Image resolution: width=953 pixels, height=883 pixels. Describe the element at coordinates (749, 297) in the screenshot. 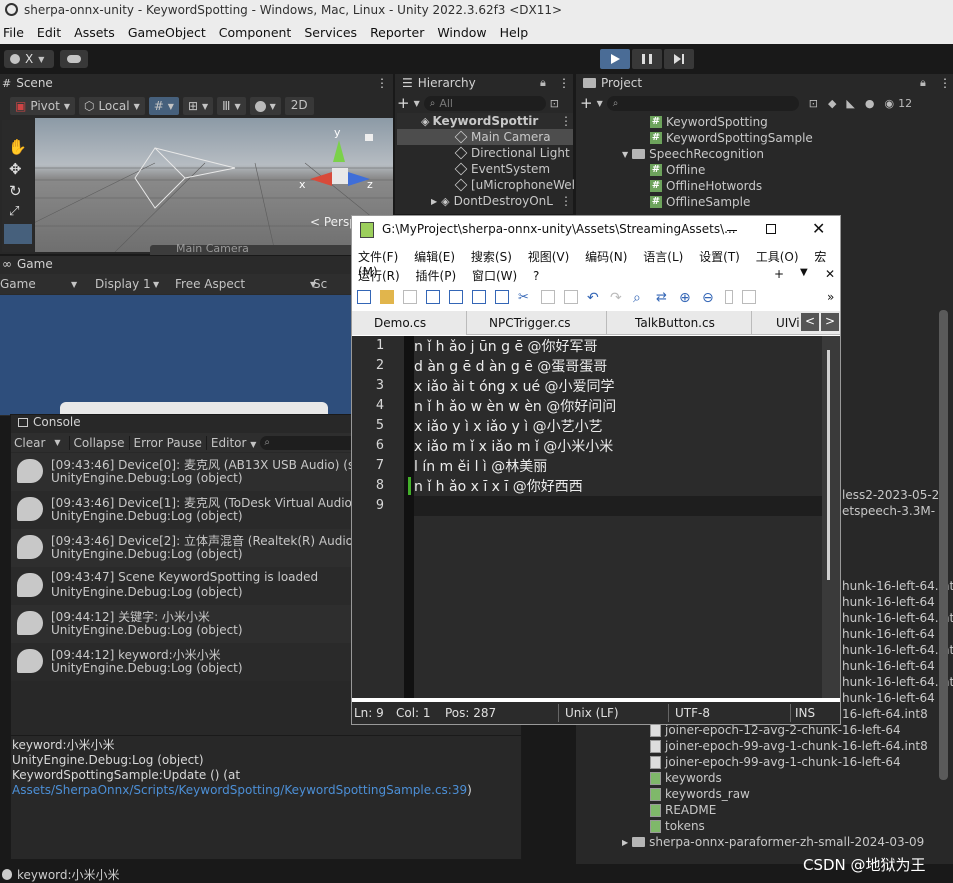

I see `wrap-icon` at that location.